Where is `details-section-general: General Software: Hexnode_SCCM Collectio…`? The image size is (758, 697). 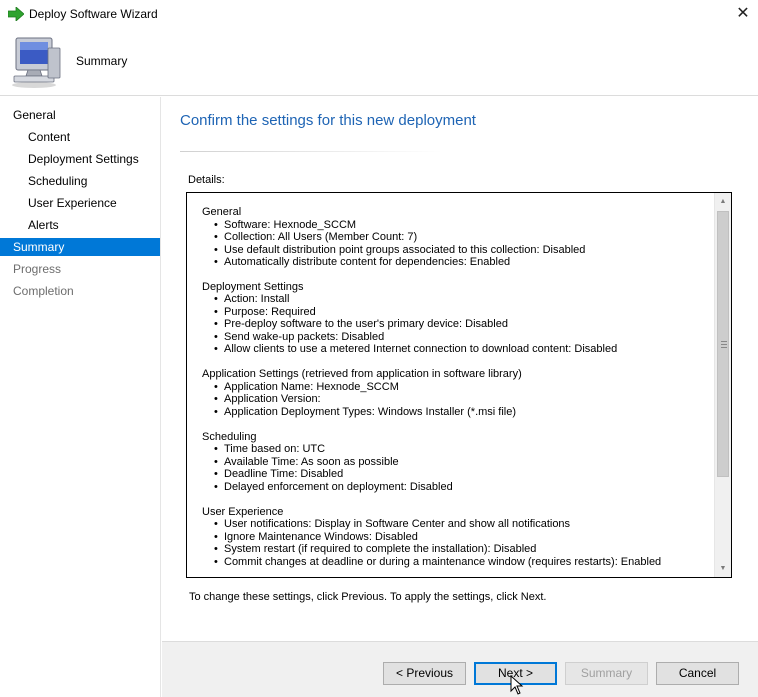 details-section-general: General Software: Hexnode_SCCM Collectio… is located at coordinates (457, 237).